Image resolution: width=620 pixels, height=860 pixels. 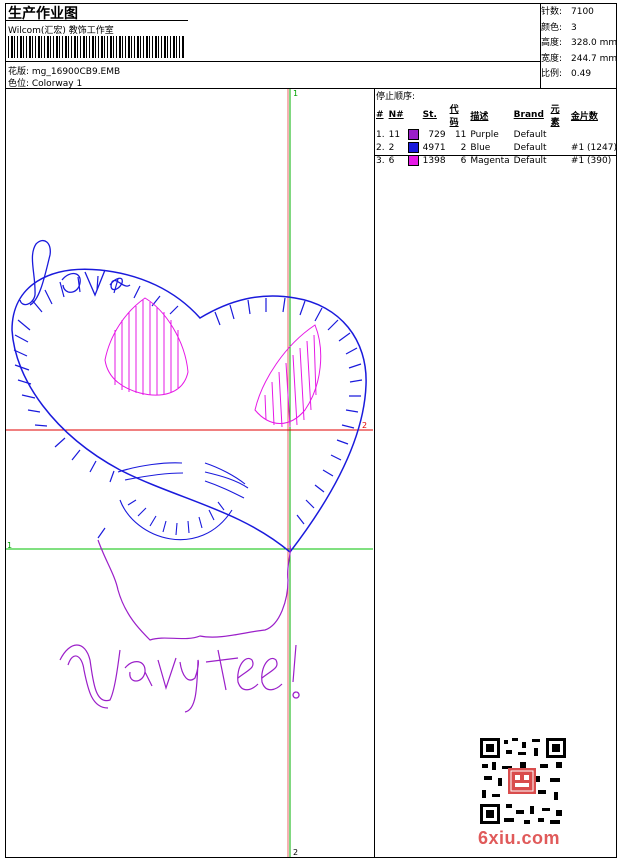 What do you see at coordinates (179, 678) in the screenshot?
I see `navy-tee-script` at bounding box center [179, 678].